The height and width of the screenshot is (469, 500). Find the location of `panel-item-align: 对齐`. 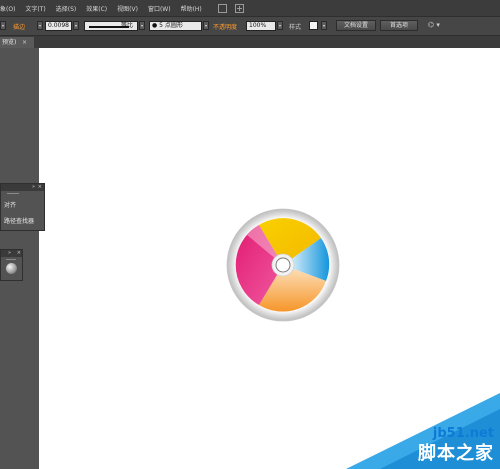

panel-item-align: 对齐 is located at coordinates (10, 204).